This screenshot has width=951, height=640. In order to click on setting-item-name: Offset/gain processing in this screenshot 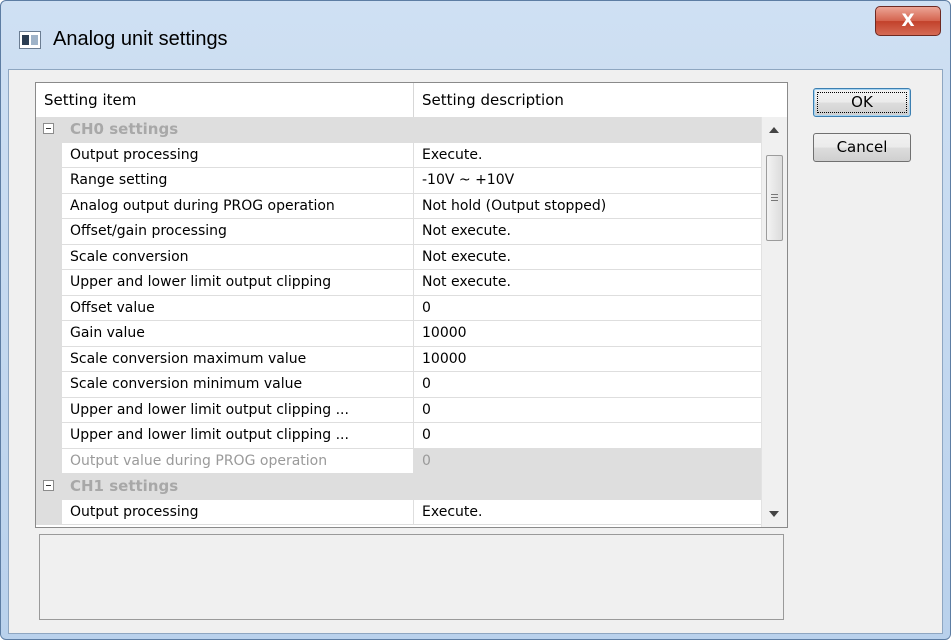, I will do `click(148, 231)`.